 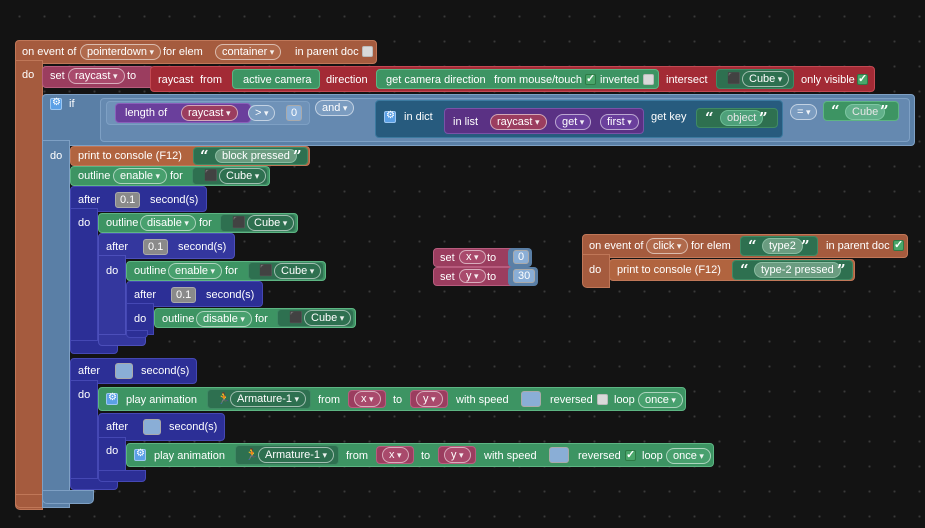 I want to click on only-visible-label: only visible, so click(x=828, y=80).